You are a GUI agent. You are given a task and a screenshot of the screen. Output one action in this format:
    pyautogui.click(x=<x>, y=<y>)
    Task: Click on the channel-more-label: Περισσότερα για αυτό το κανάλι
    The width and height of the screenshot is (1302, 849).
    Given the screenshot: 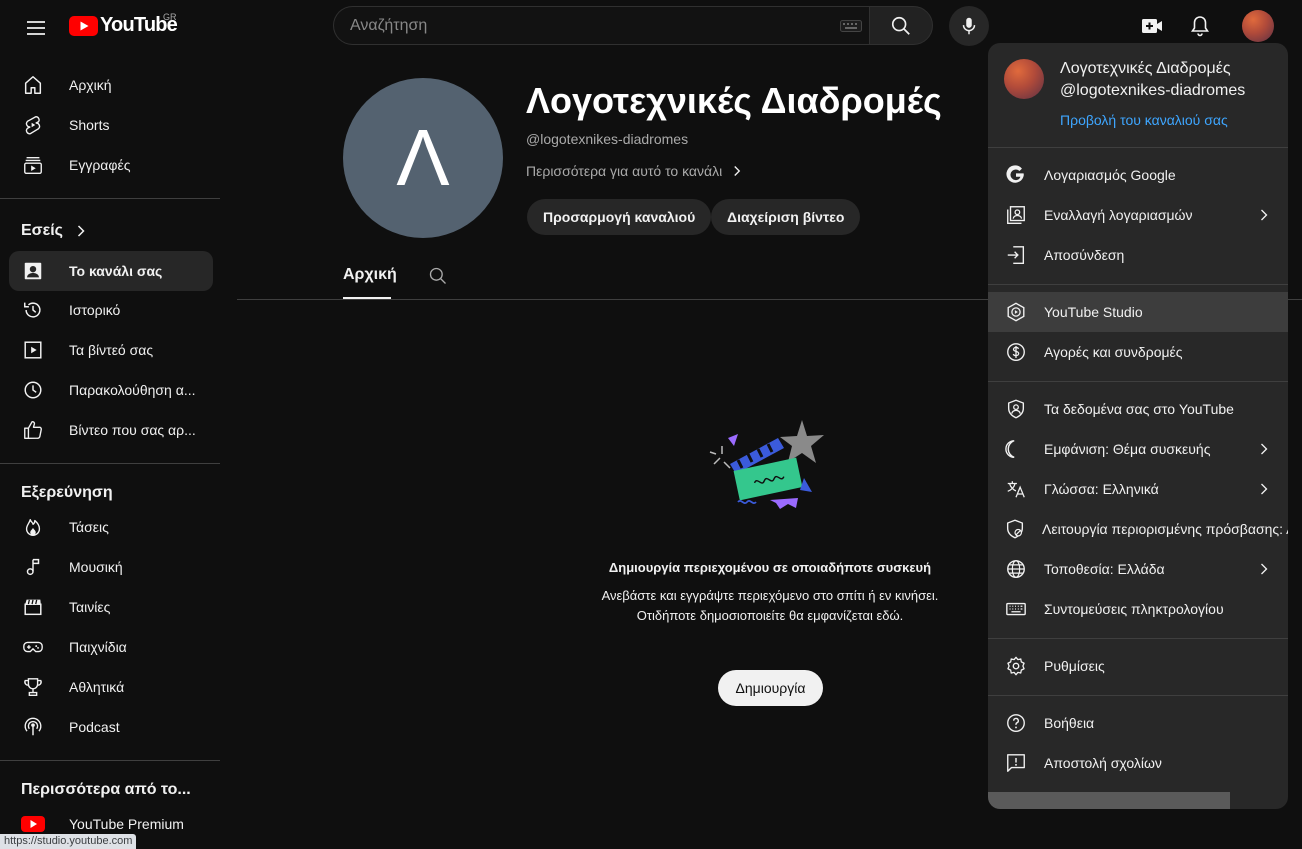 What is the action you would take?
    pyautogui.click(x=624, y=171)
    